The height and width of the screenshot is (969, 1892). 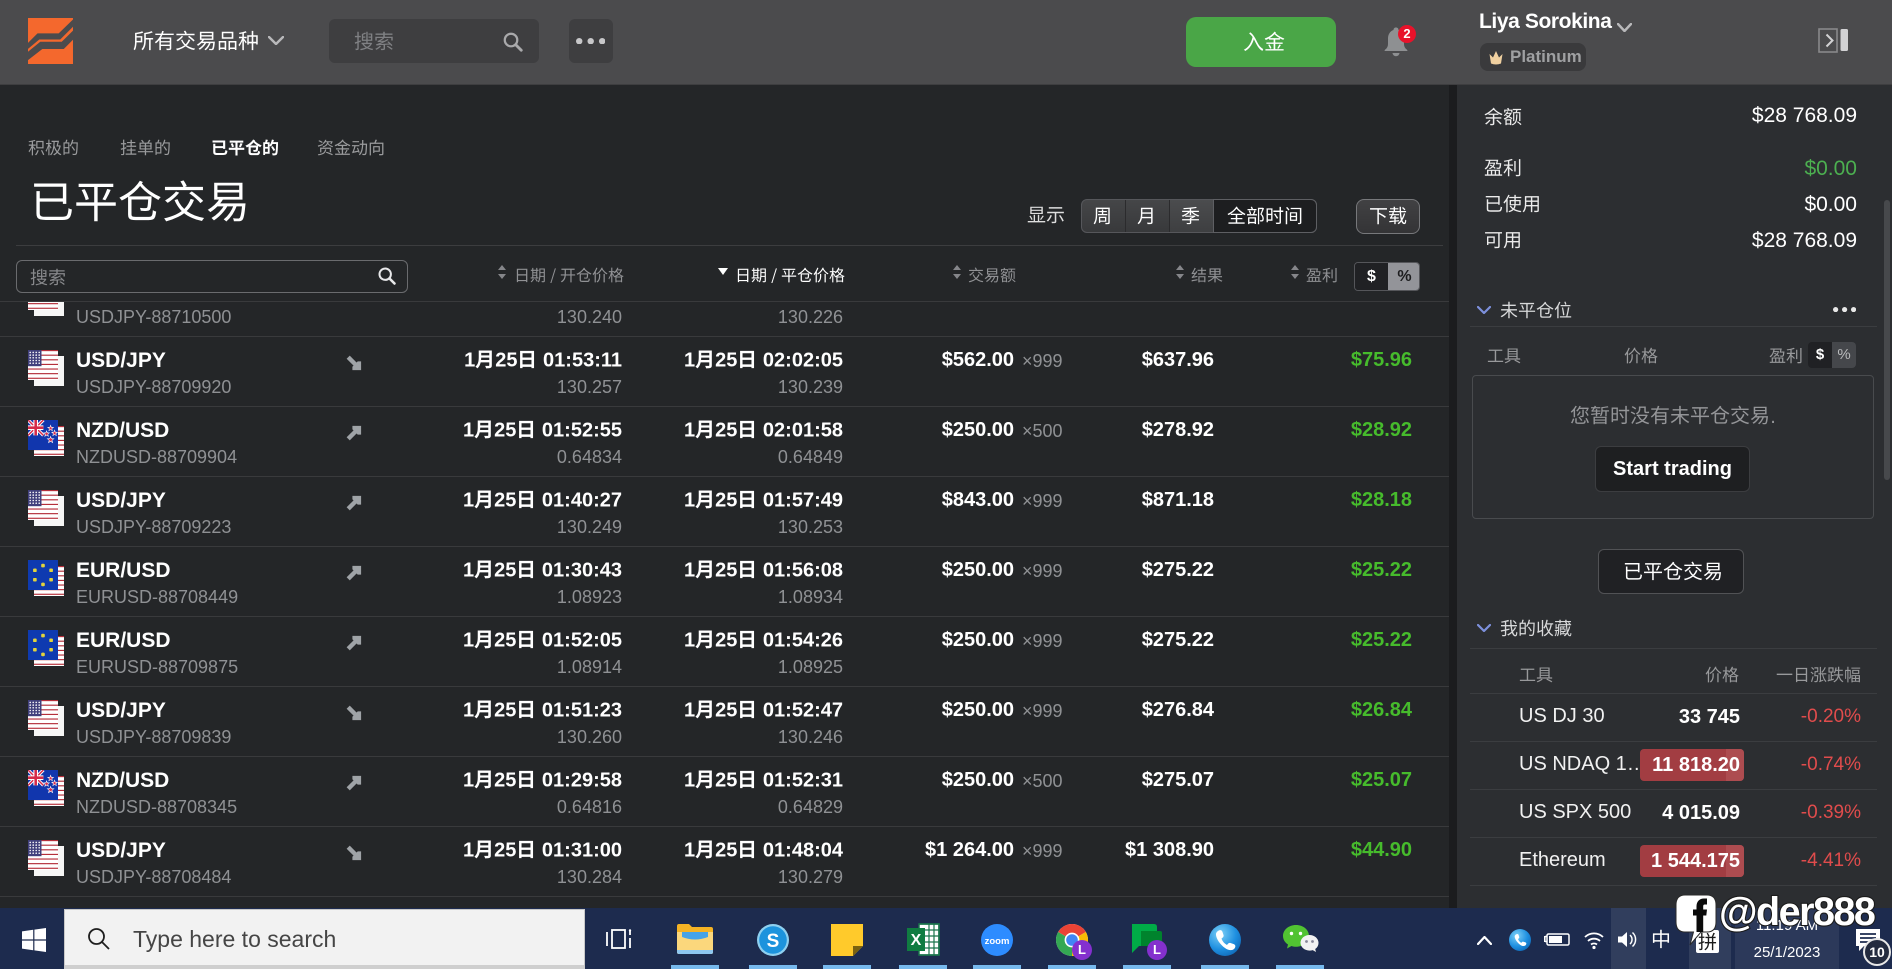 What do you see at coordinates (773, 941) in the screenshot?
I see `svg-text: S` at bounding box center [773, 941].